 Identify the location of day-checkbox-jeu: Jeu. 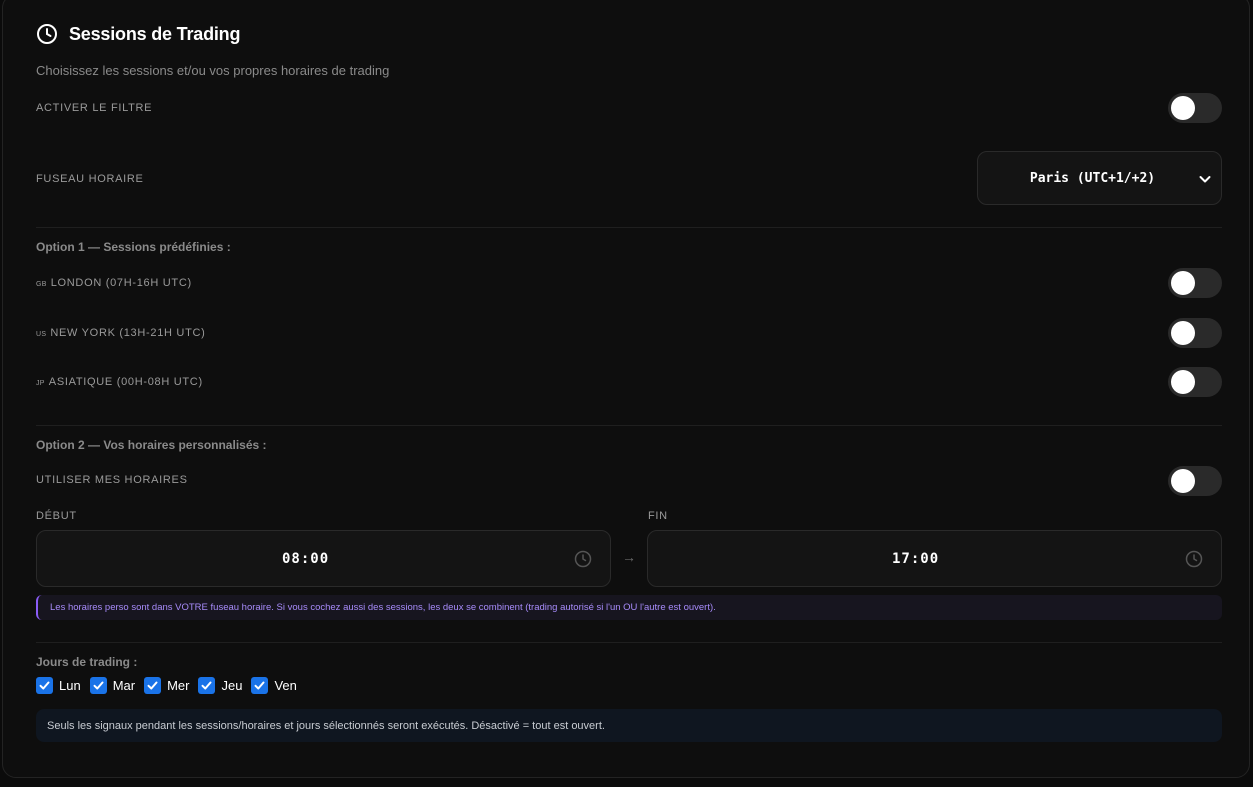
(220, 685).